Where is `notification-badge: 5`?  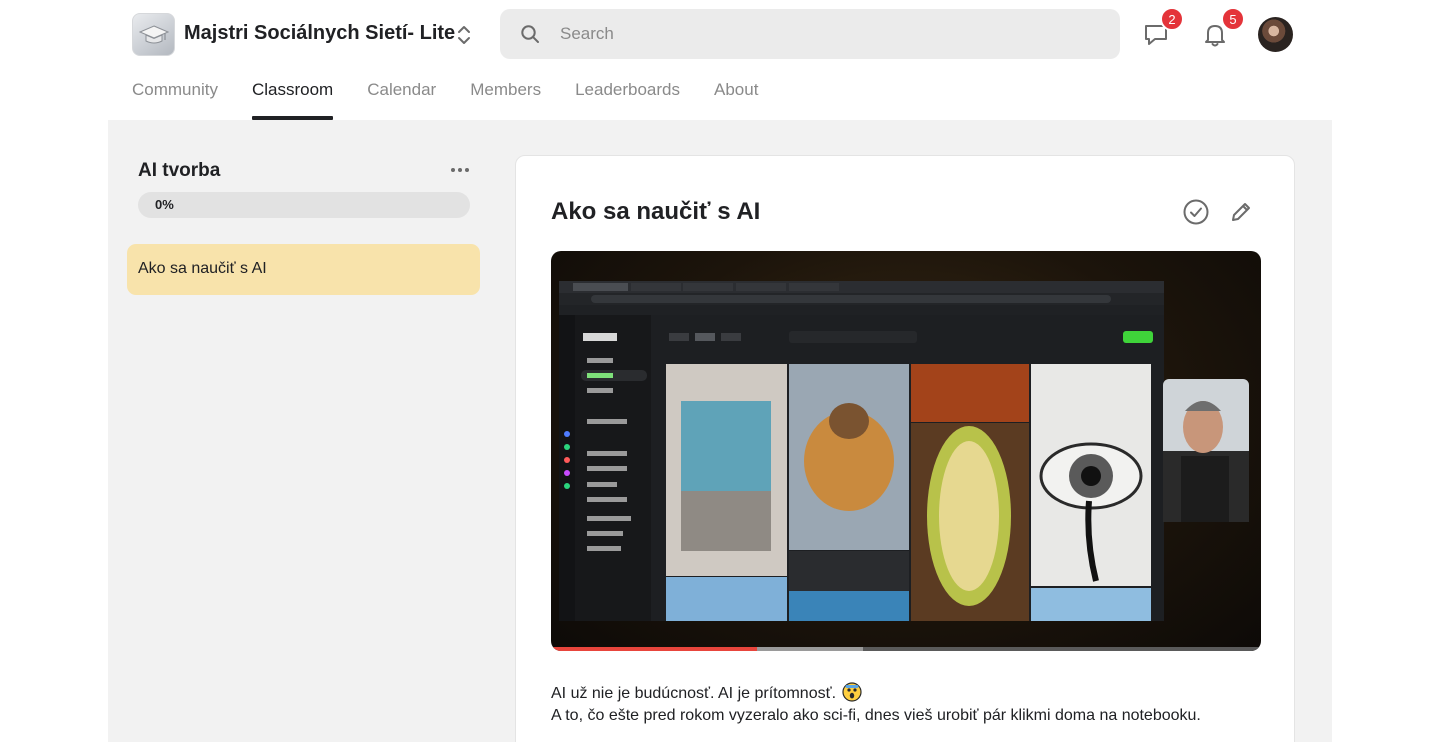
notification-badge: 5 is located at coordinates (1233, 19).